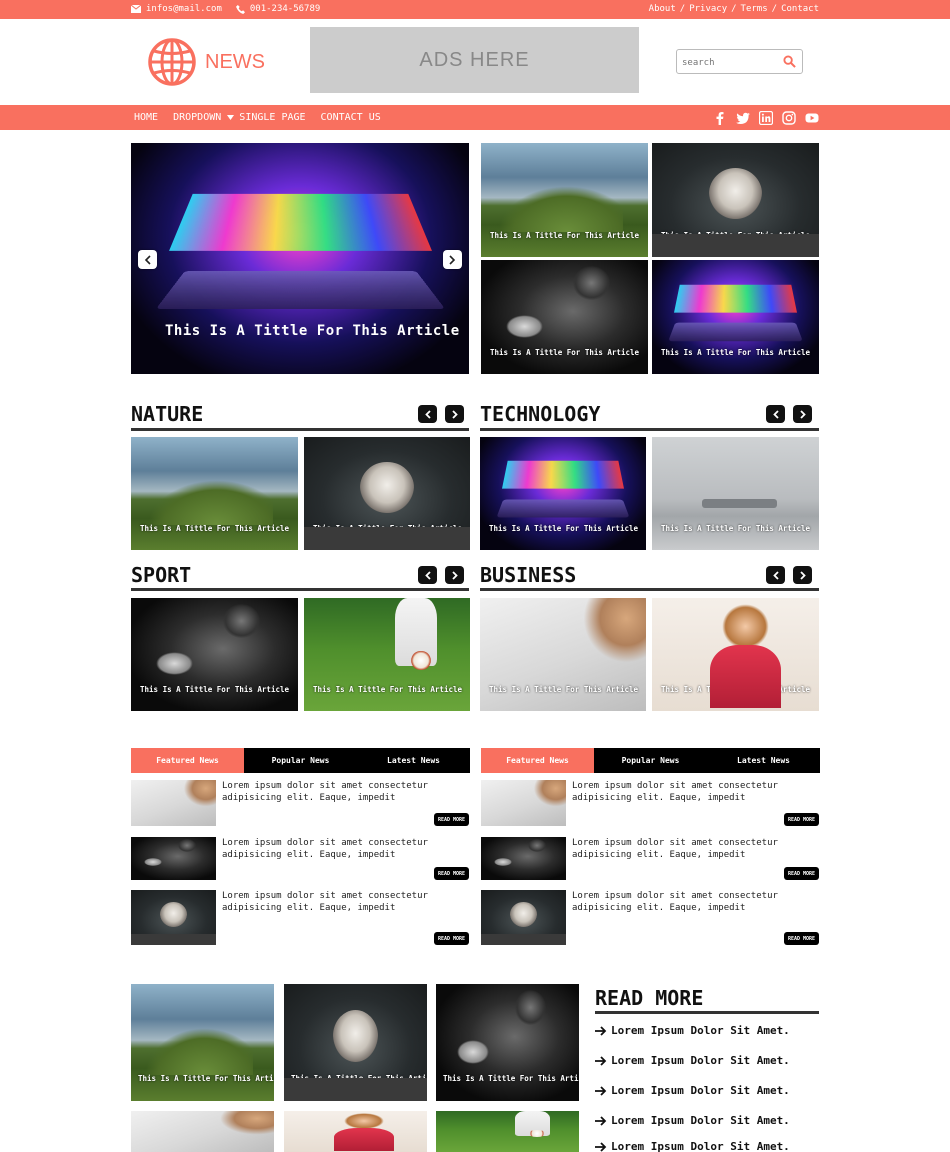 The image size is (950, 1152). What do you see at coordinates (312, 331) in the screenshot?
I see `hero-title: This Is A Tittle For This Article` at bounding box center [312, 331].